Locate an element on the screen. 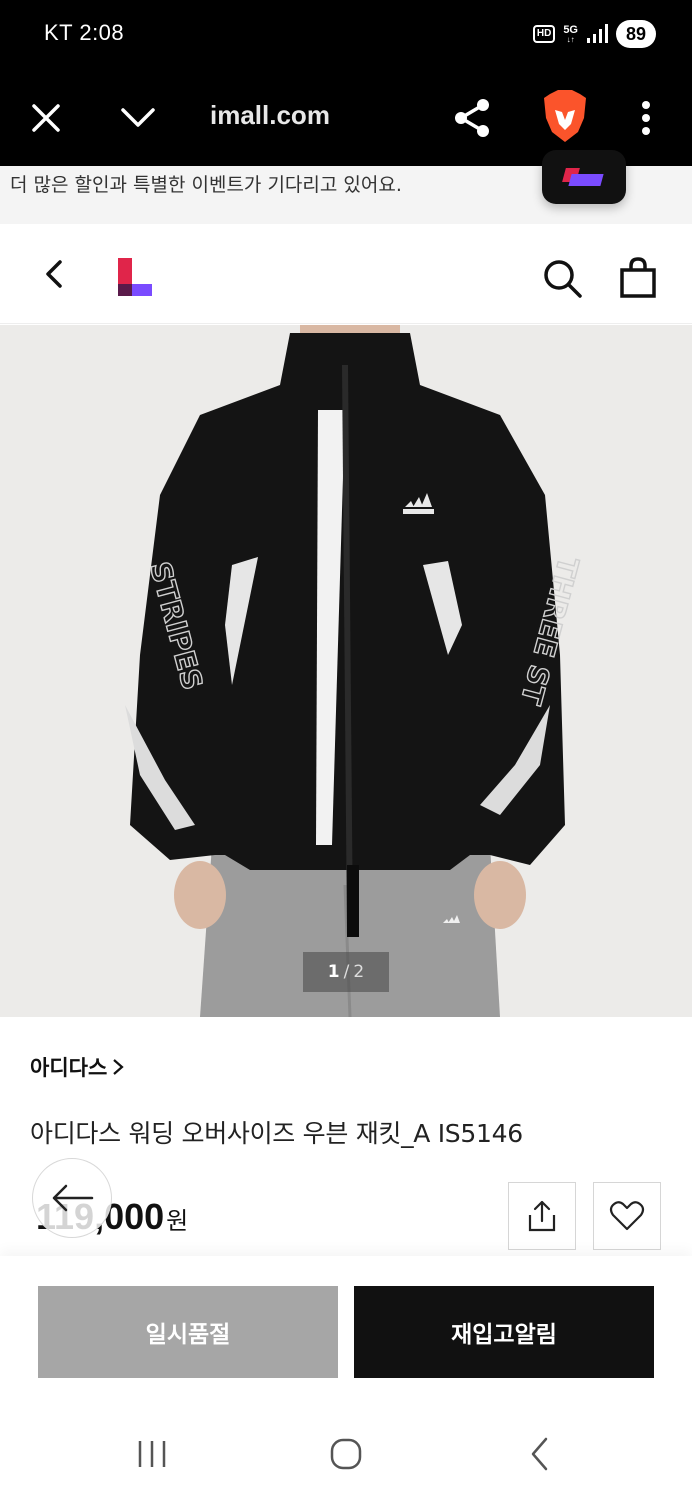  wishlist-button is located at coordinates (627, 1216).